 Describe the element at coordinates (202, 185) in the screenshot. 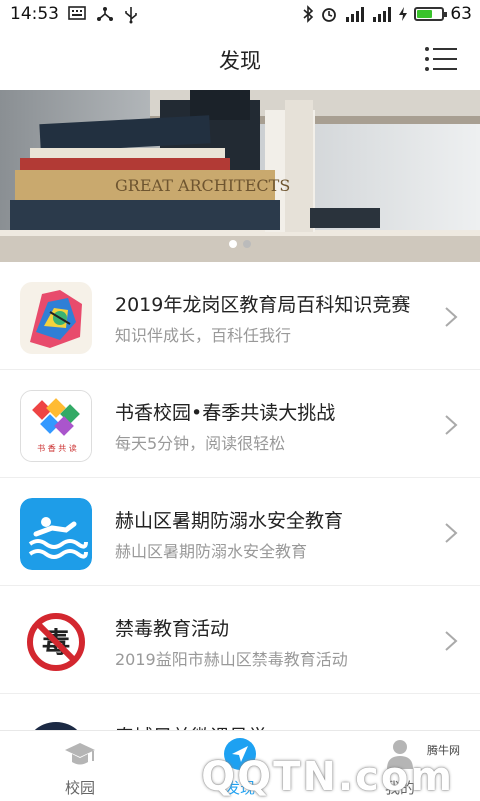

I see `banner-book-title: GREAT ARCHITECTS` at that location.